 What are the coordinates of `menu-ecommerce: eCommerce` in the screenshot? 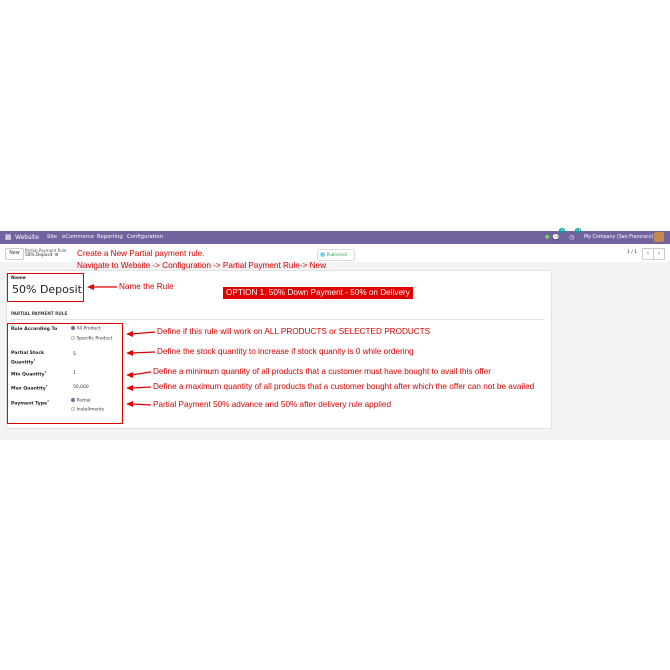 It's located at (78, 237).